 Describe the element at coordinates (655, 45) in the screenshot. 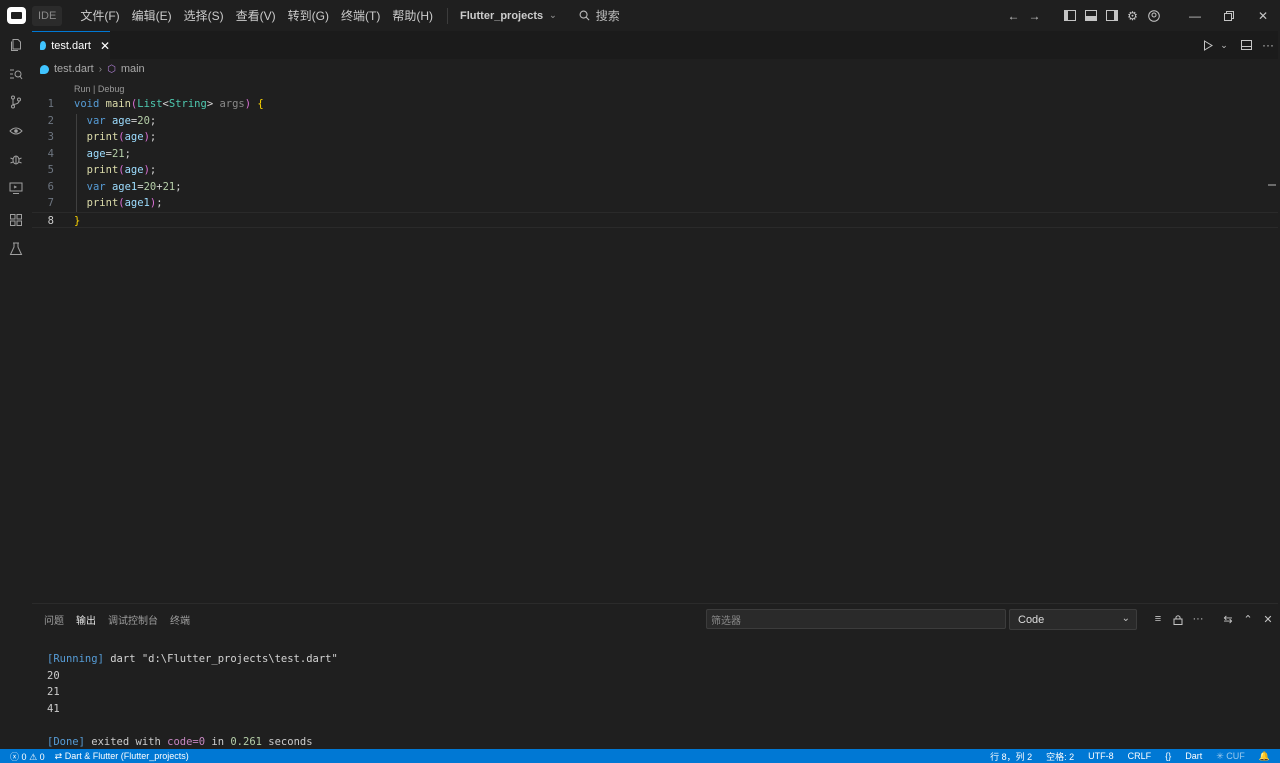

I see `editor-tabs: test.dart ✕ ⌄ ···` at that location.